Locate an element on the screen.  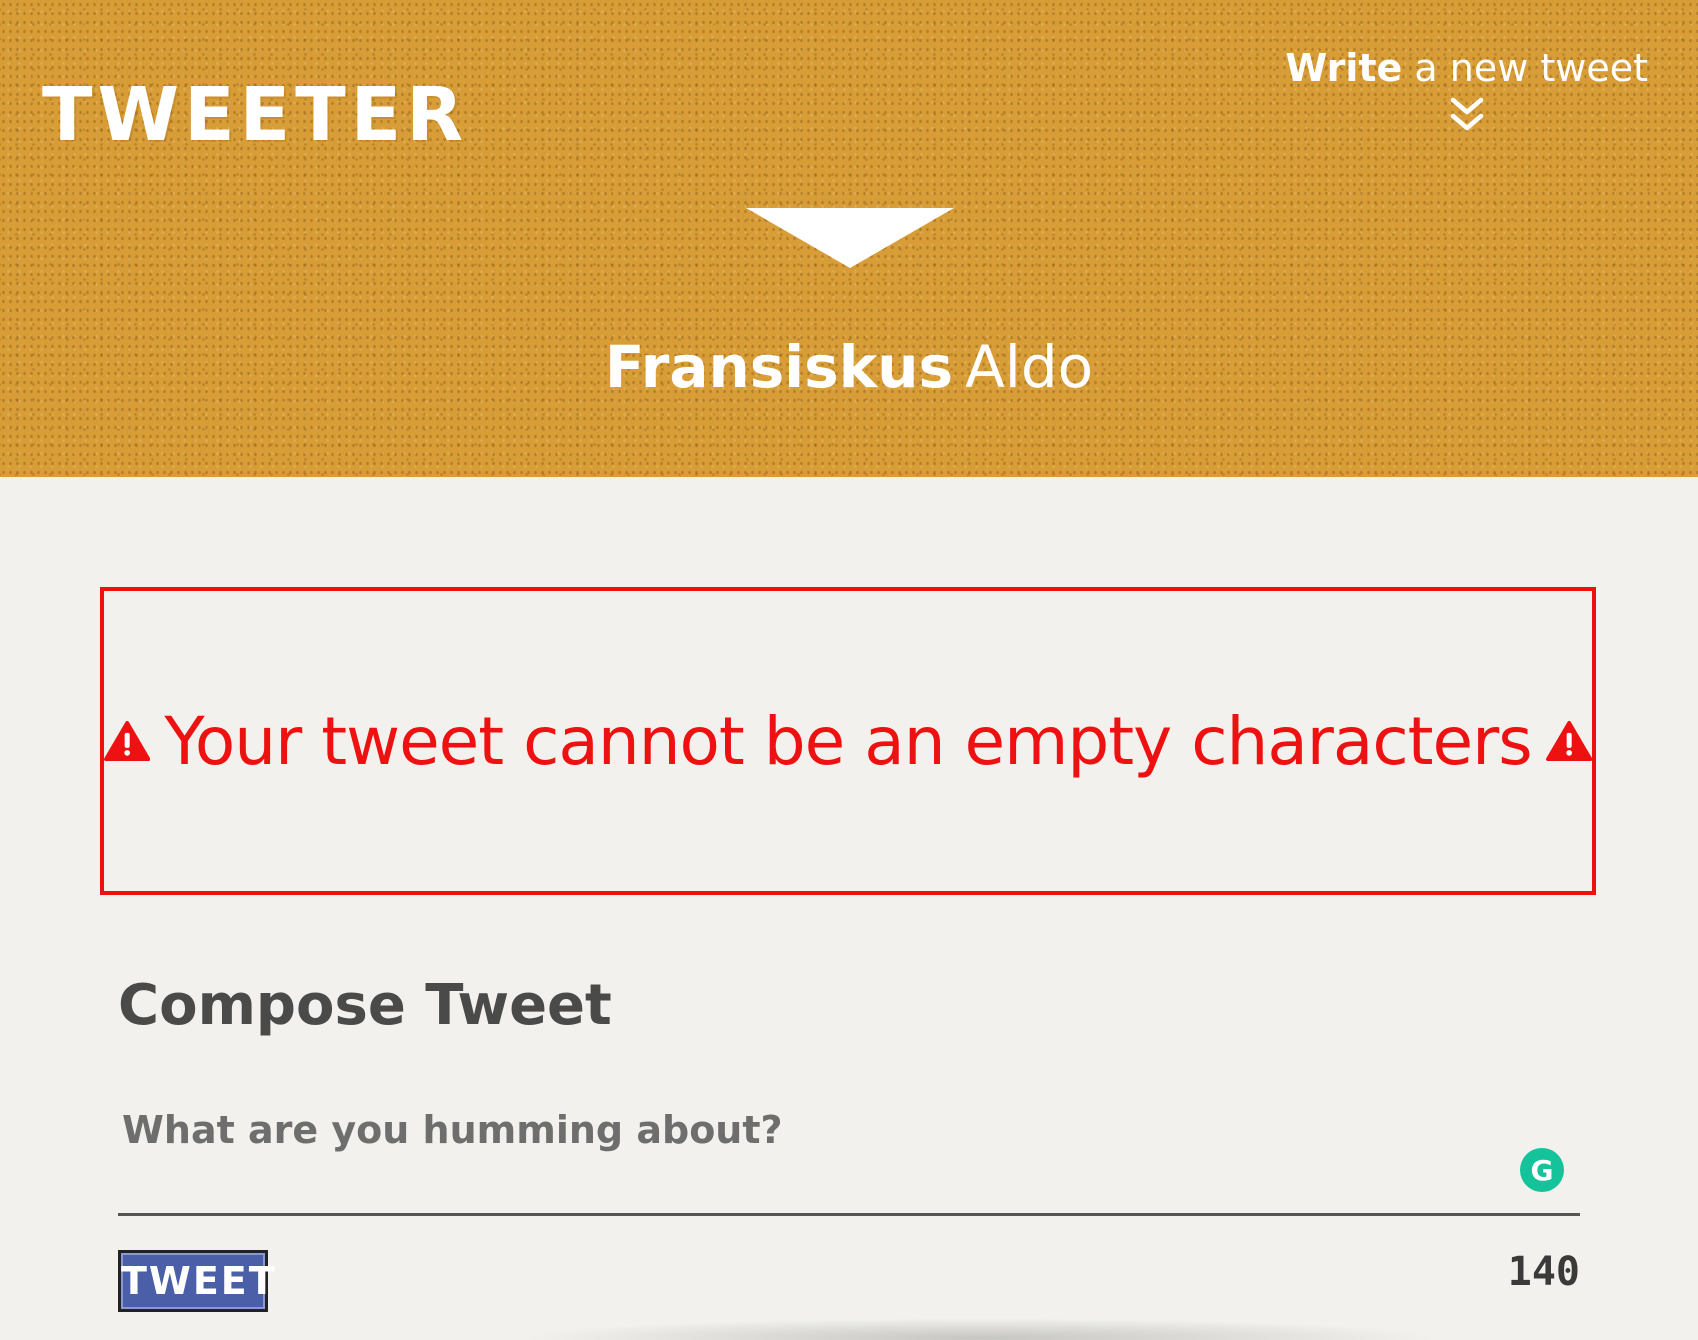
grammarly-icon: G is located at coordinates (1542, 1170).